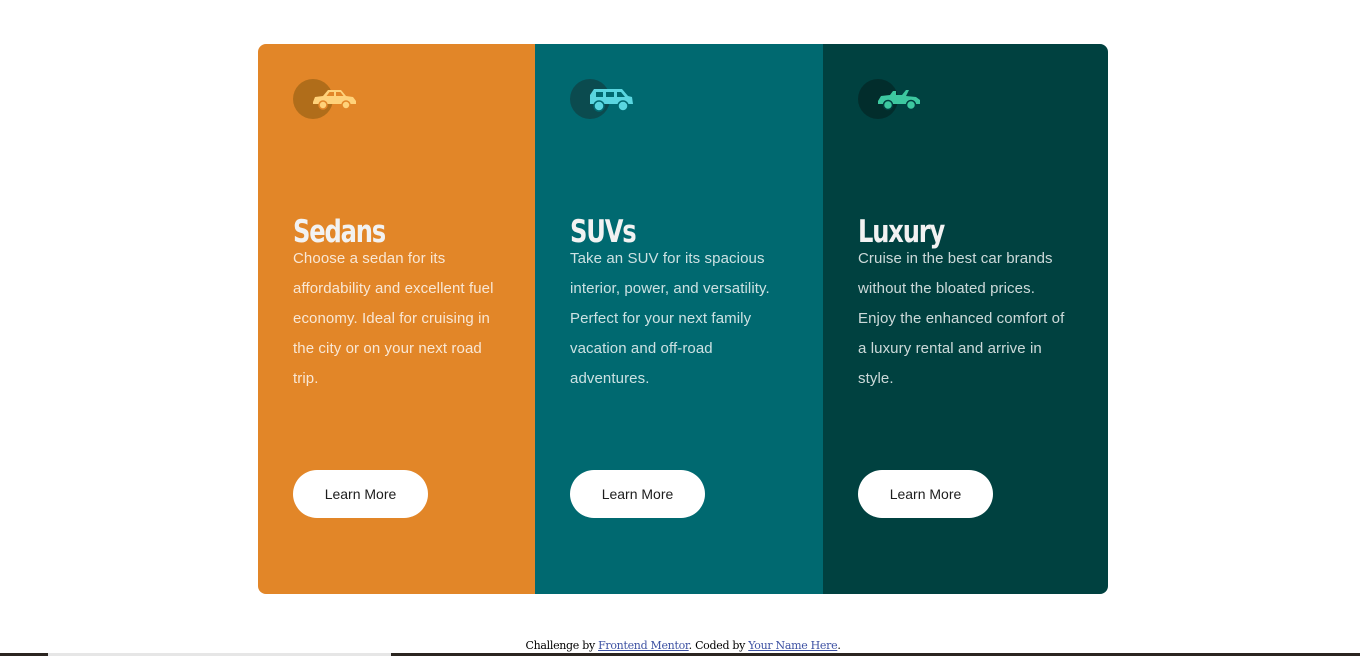 This screenshot has width=1360, height=656. Describe the element at coordinates (792, 645) in the screenshot. I see `author-link: Your Name Here` at that location.